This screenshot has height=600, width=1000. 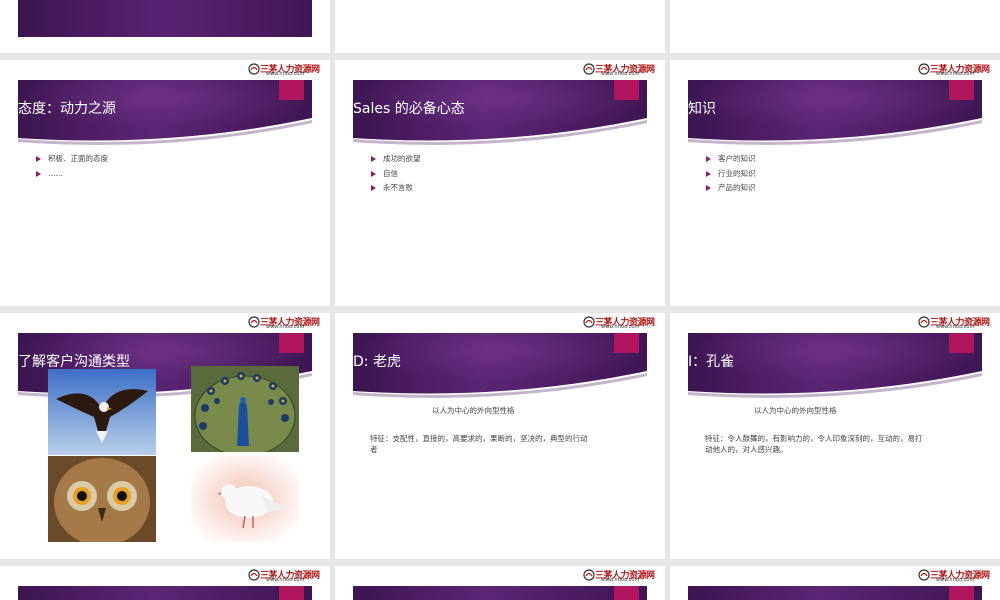 What do you see at coordinates (702, 109) in the screenshot?
I see `slide-title: 知识` at bounding box center [702, 109].